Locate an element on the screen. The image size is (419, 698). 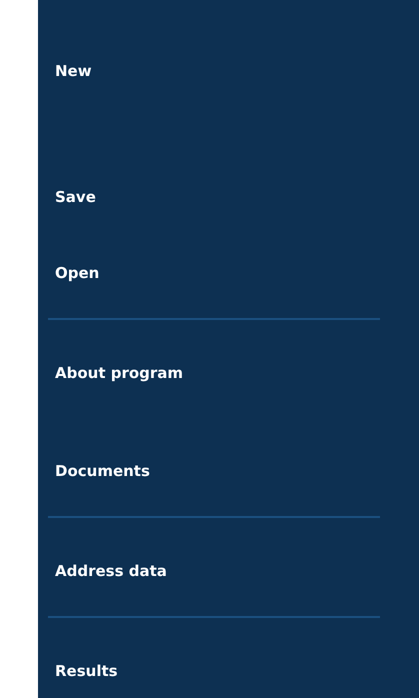
menu-item: New is located at coordinates (73, 71).